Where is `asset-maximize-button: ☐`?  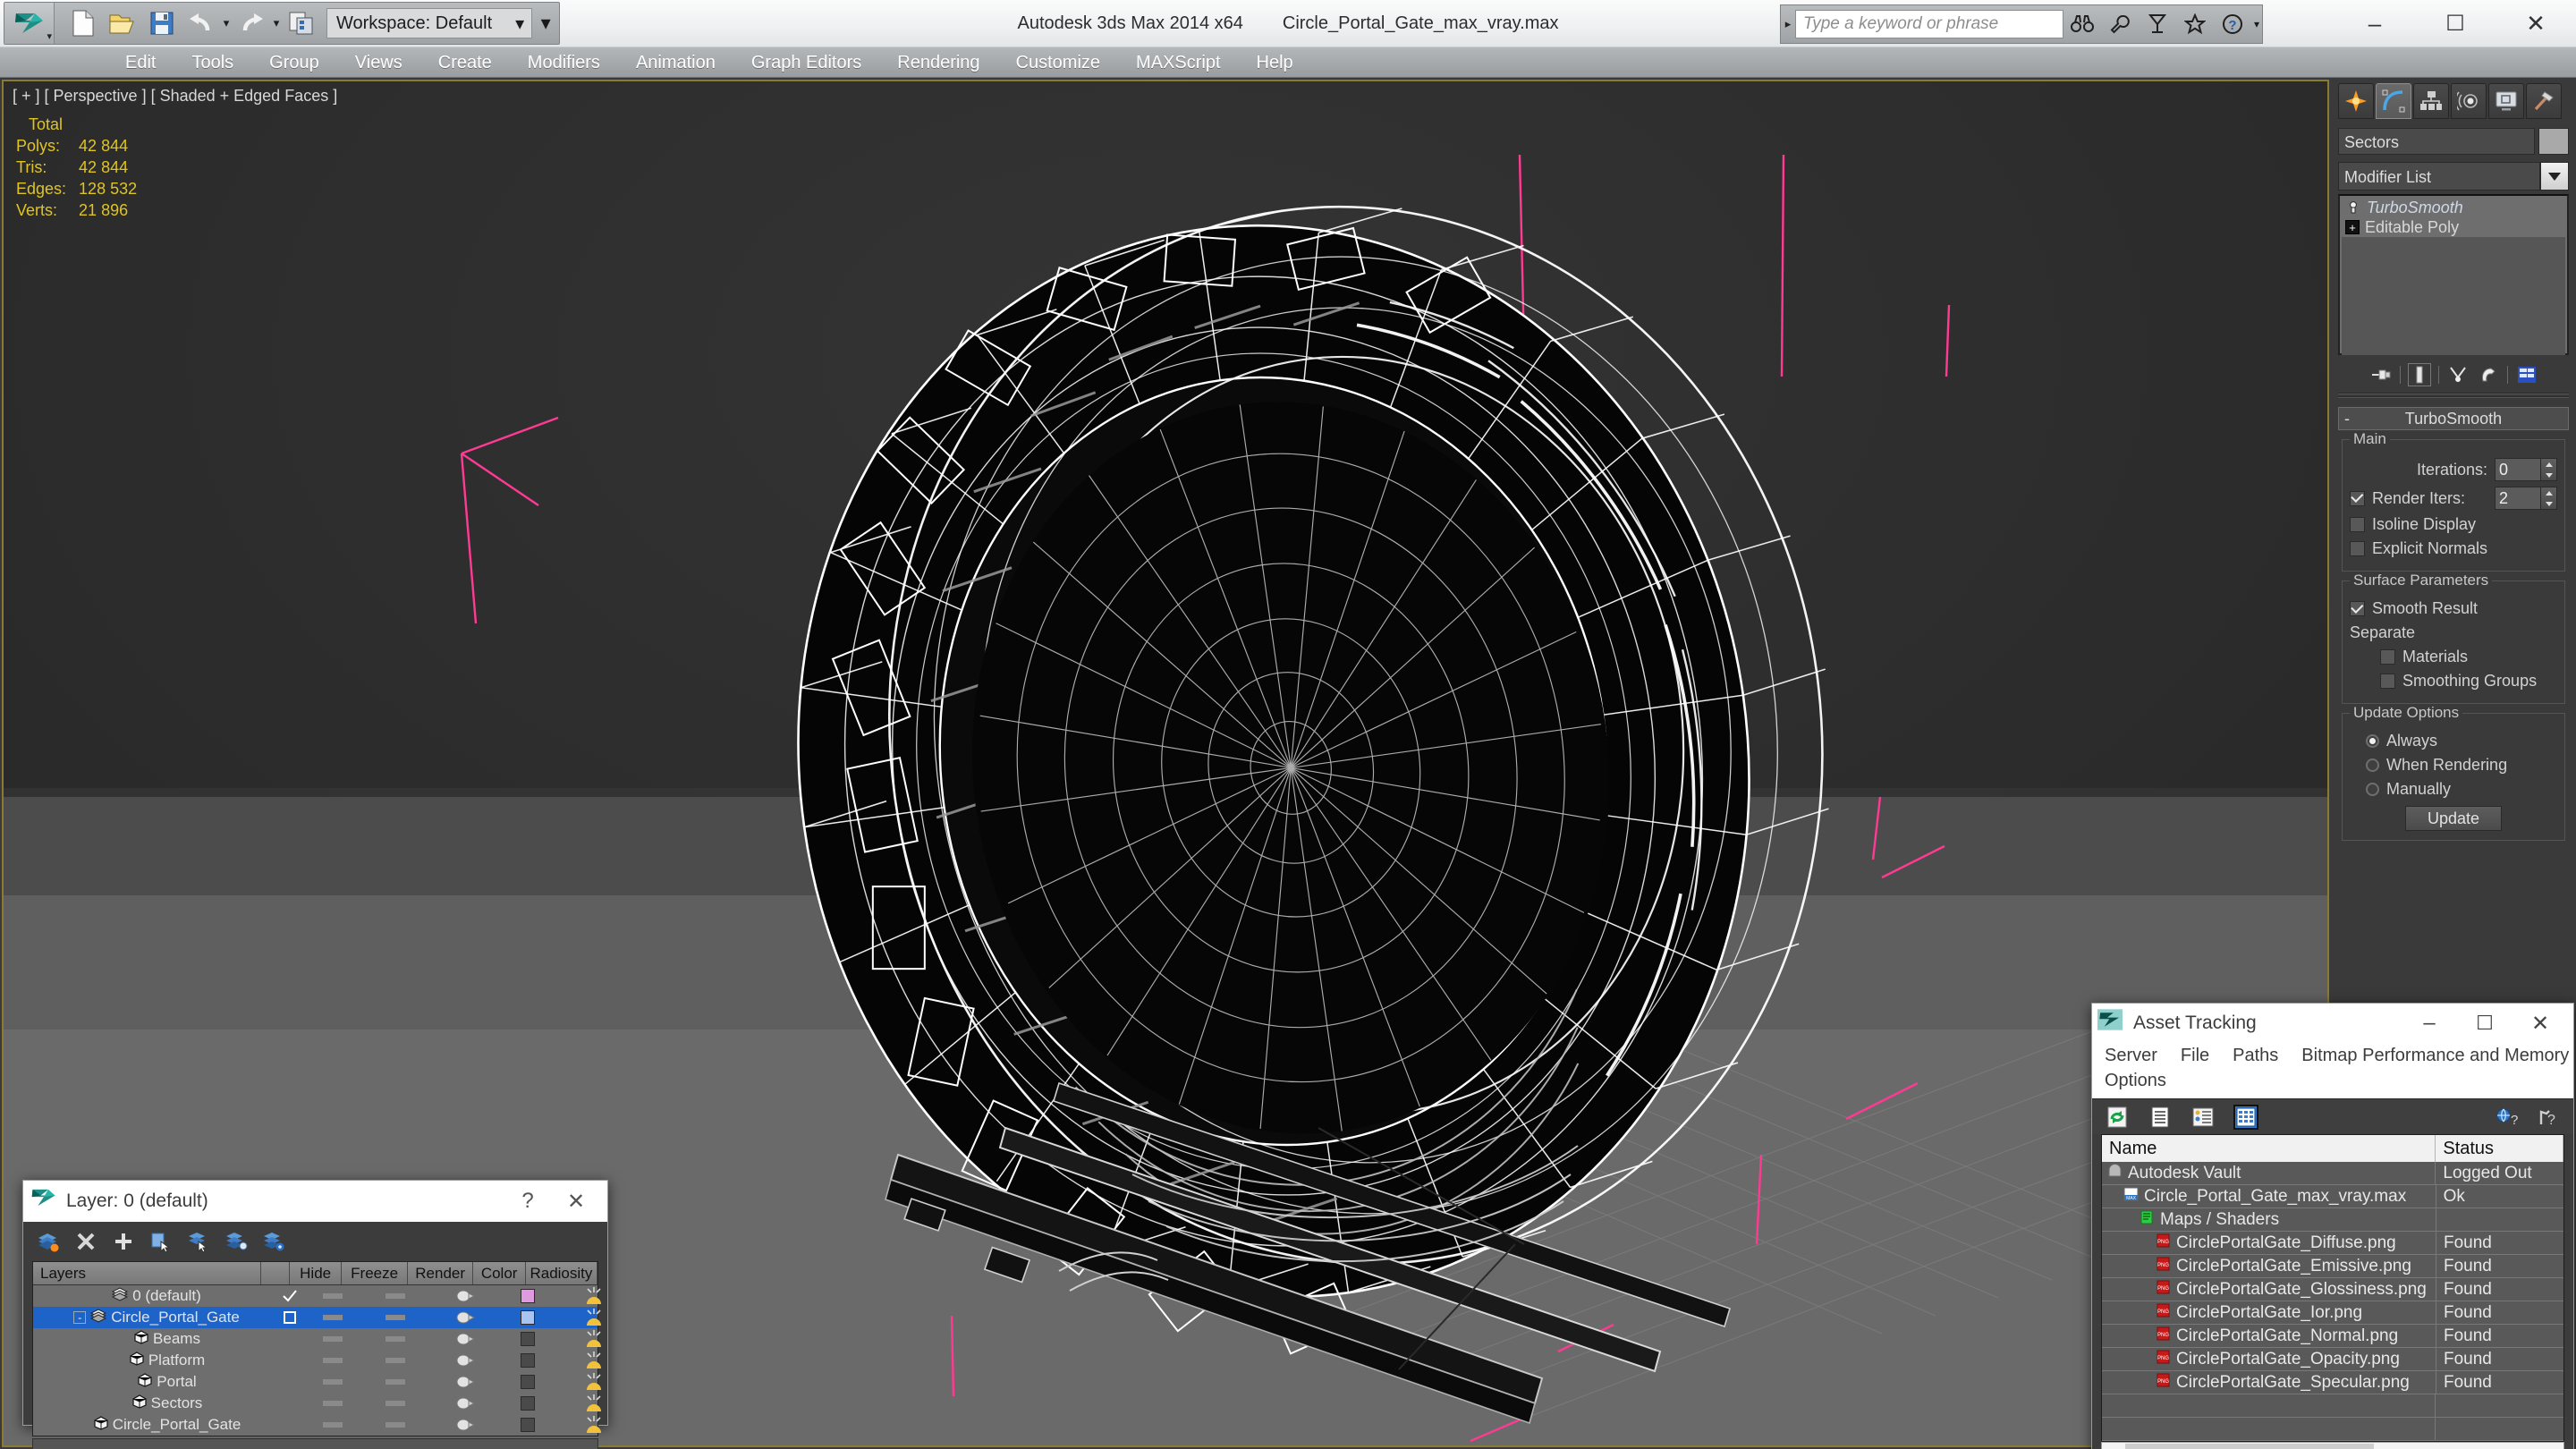
asset-maximize-button: ☐ is located at coordinates (2484, 1023).